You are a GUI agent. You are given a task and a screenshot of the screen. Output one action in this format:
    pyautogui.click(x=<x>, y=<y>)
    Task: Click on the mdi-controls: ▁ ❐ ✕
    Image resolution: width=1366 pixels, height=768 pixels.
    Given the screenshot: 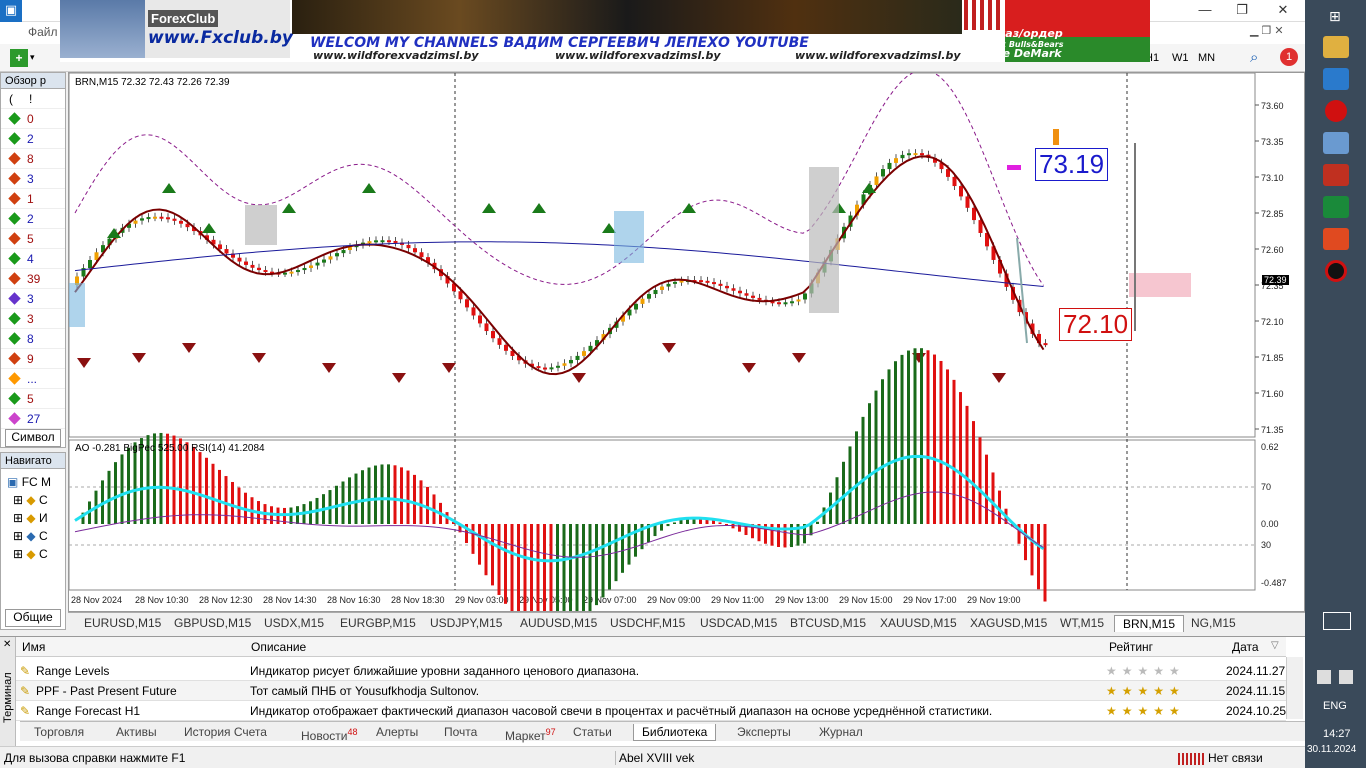 What is the action you would take?
    pyautogui.click(x=1267, y=30)
    